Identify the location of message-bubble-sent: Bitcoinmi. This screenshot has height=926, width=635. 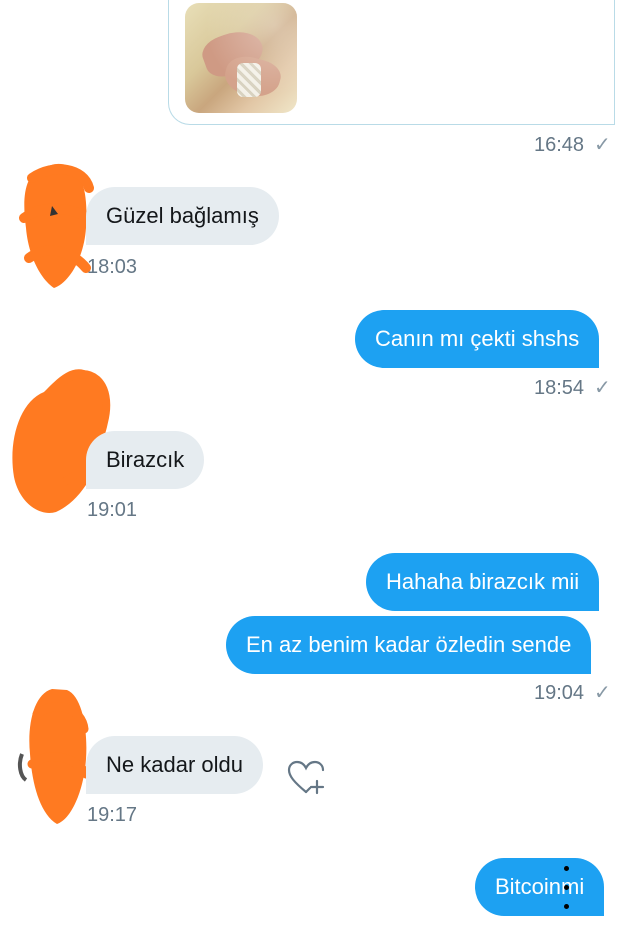
(540, 887).